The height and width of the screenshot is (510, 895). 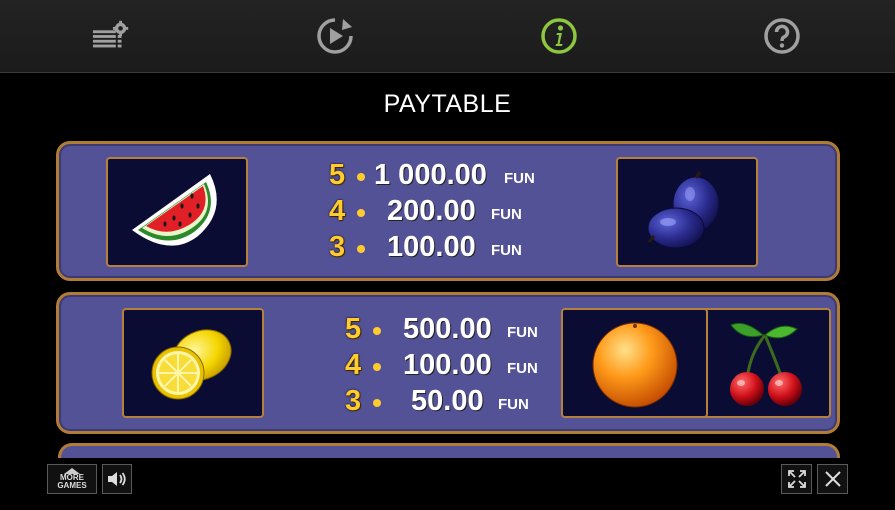 What do you see at coordinates (174, 210) in the screenshot?
I see `watermelon-icon` at bounding box center [174, 210].